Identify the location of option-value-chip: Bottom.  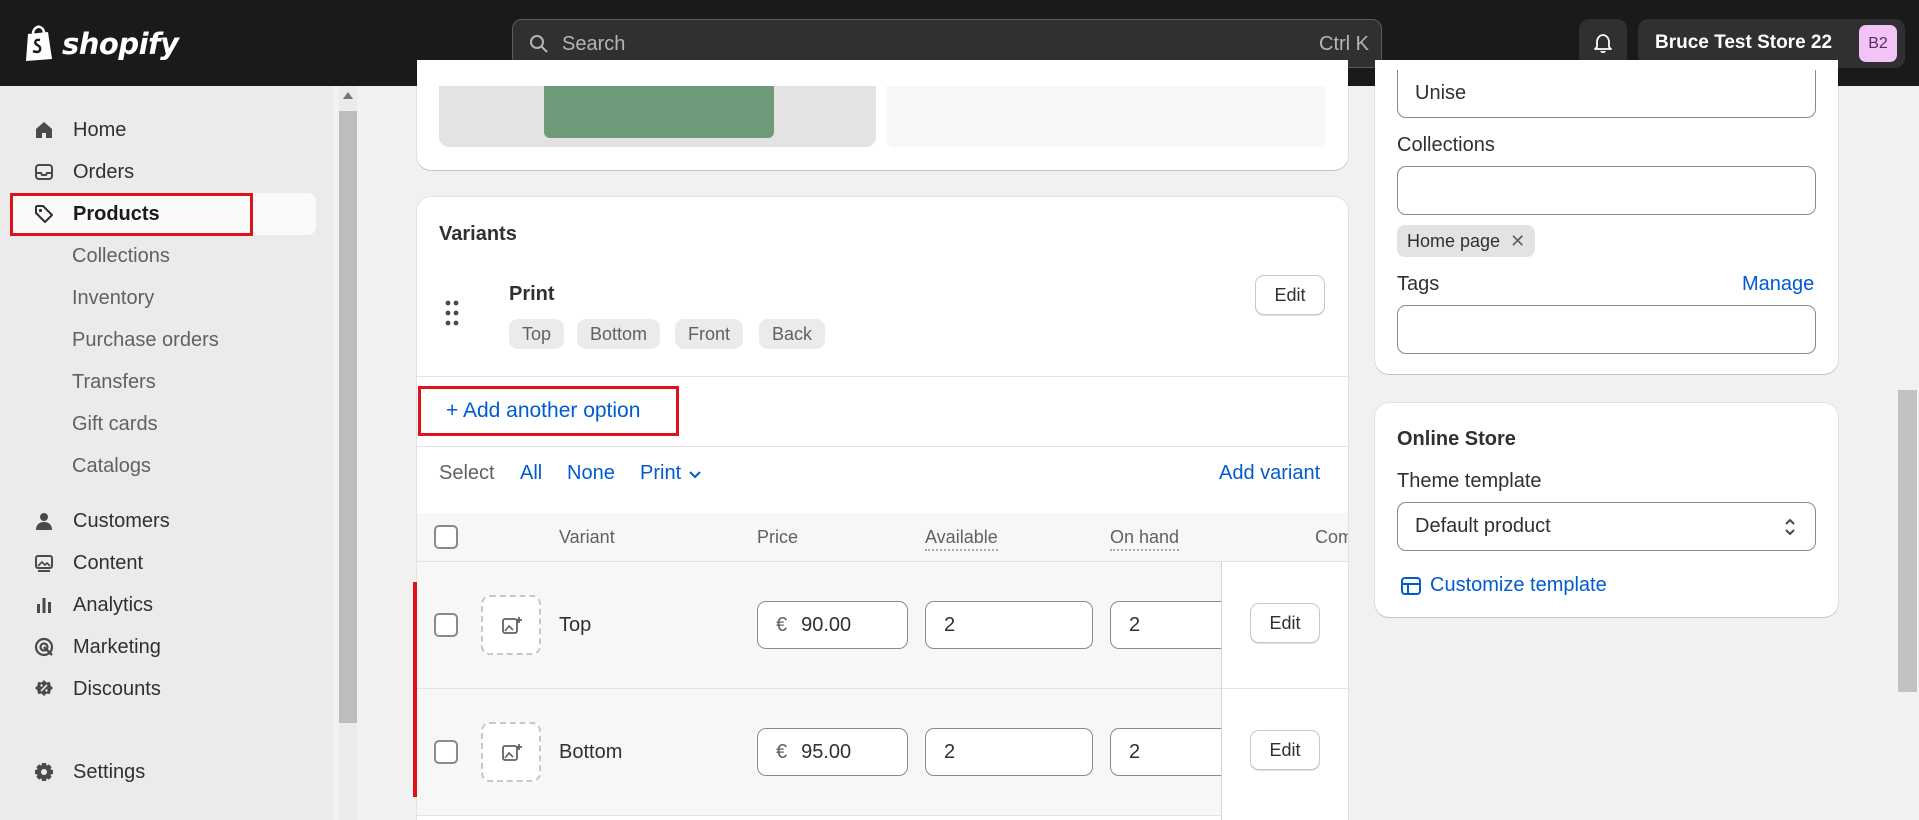
(619, 334).